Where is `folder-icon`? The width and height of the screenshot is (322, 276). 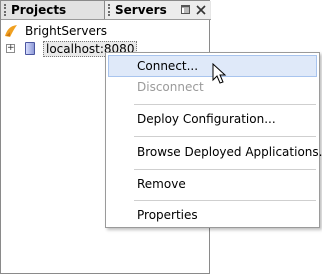
folder-icon is located at coordinates (11, 33).